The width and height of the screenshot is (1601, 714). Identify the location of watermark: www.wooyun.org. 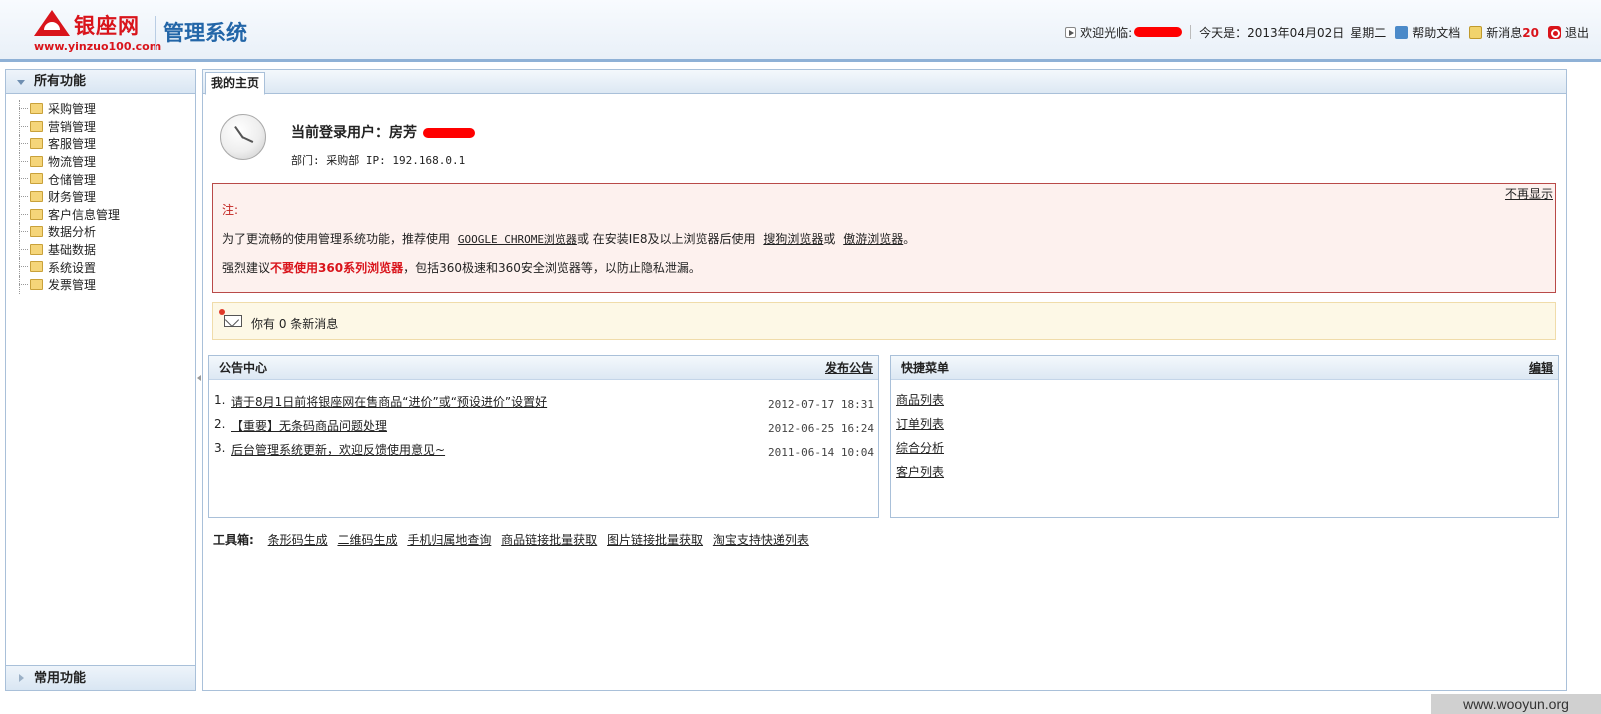
(1516, 704).